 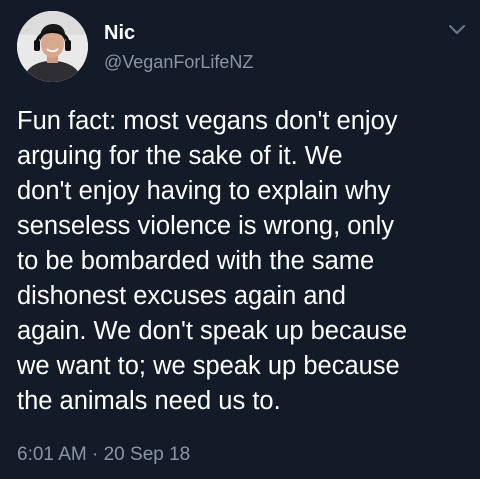 I want to click on tweet-text-line: to be bombarded with the same, so click(x=196, y=261).